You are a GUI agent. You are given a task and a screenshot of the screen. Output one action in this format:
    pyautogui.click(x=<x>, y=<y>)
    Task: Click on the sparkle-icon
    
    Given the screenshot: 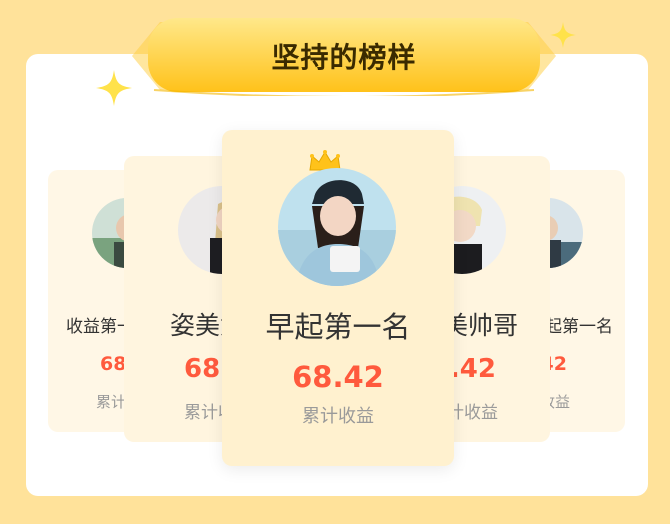 What is the action you would take?
    pyautogui.click(x=114, y=88)
    